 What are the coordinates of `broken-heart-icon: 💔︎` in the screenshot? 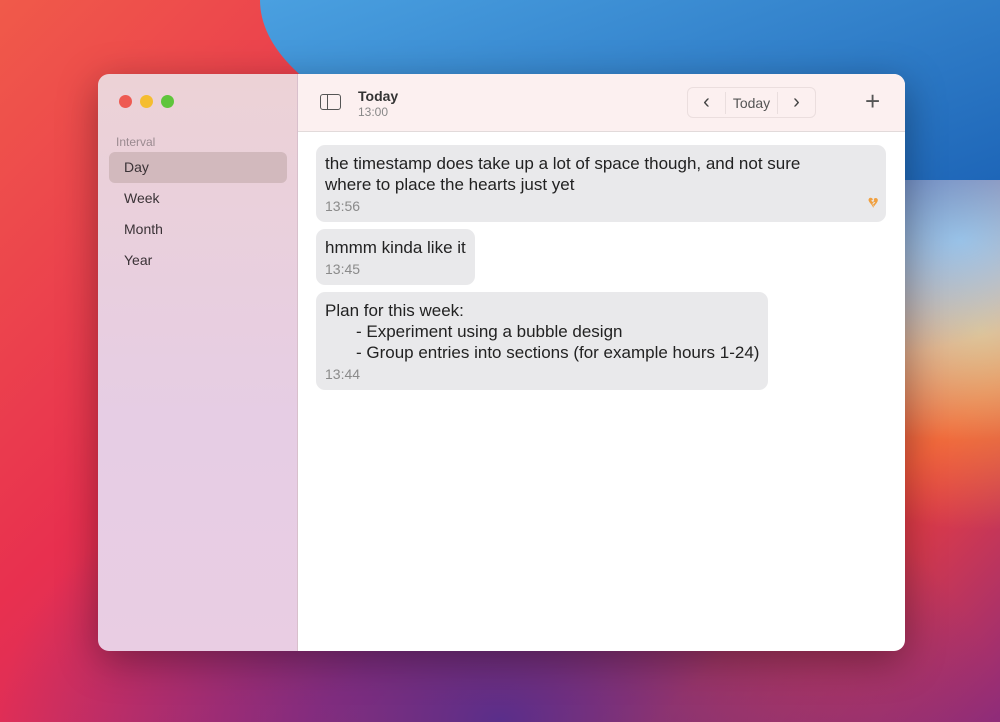 It's located at (873, 203).